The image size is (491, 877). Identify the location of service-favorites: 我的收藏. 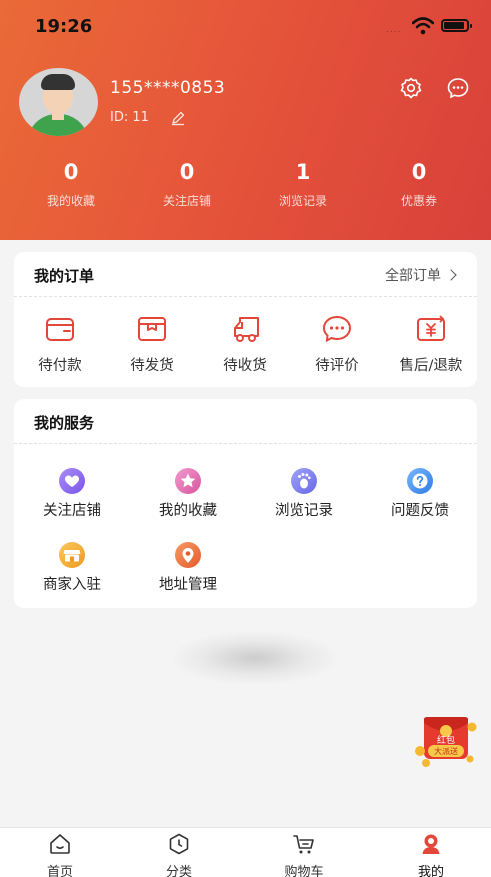
(188, 493).